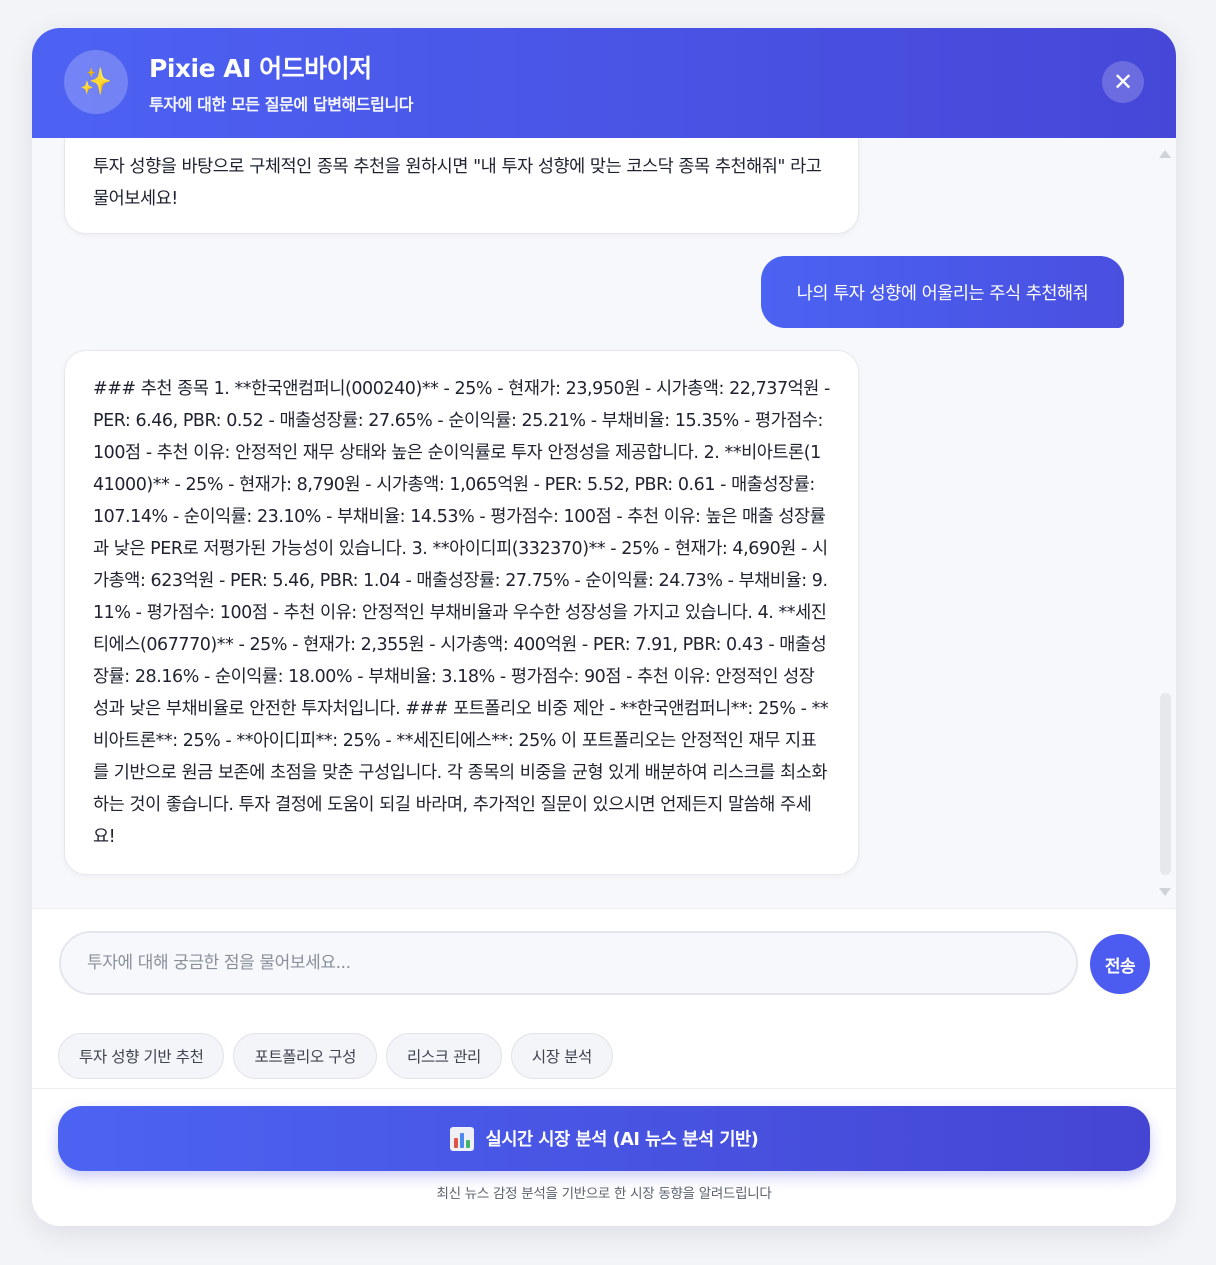 This screenshot has height=1265, width=1216. What do you see at coordinates (1165, 154) in the screenshot?
I see `scroll-up-arrow` at bounding box center [1165, 154].